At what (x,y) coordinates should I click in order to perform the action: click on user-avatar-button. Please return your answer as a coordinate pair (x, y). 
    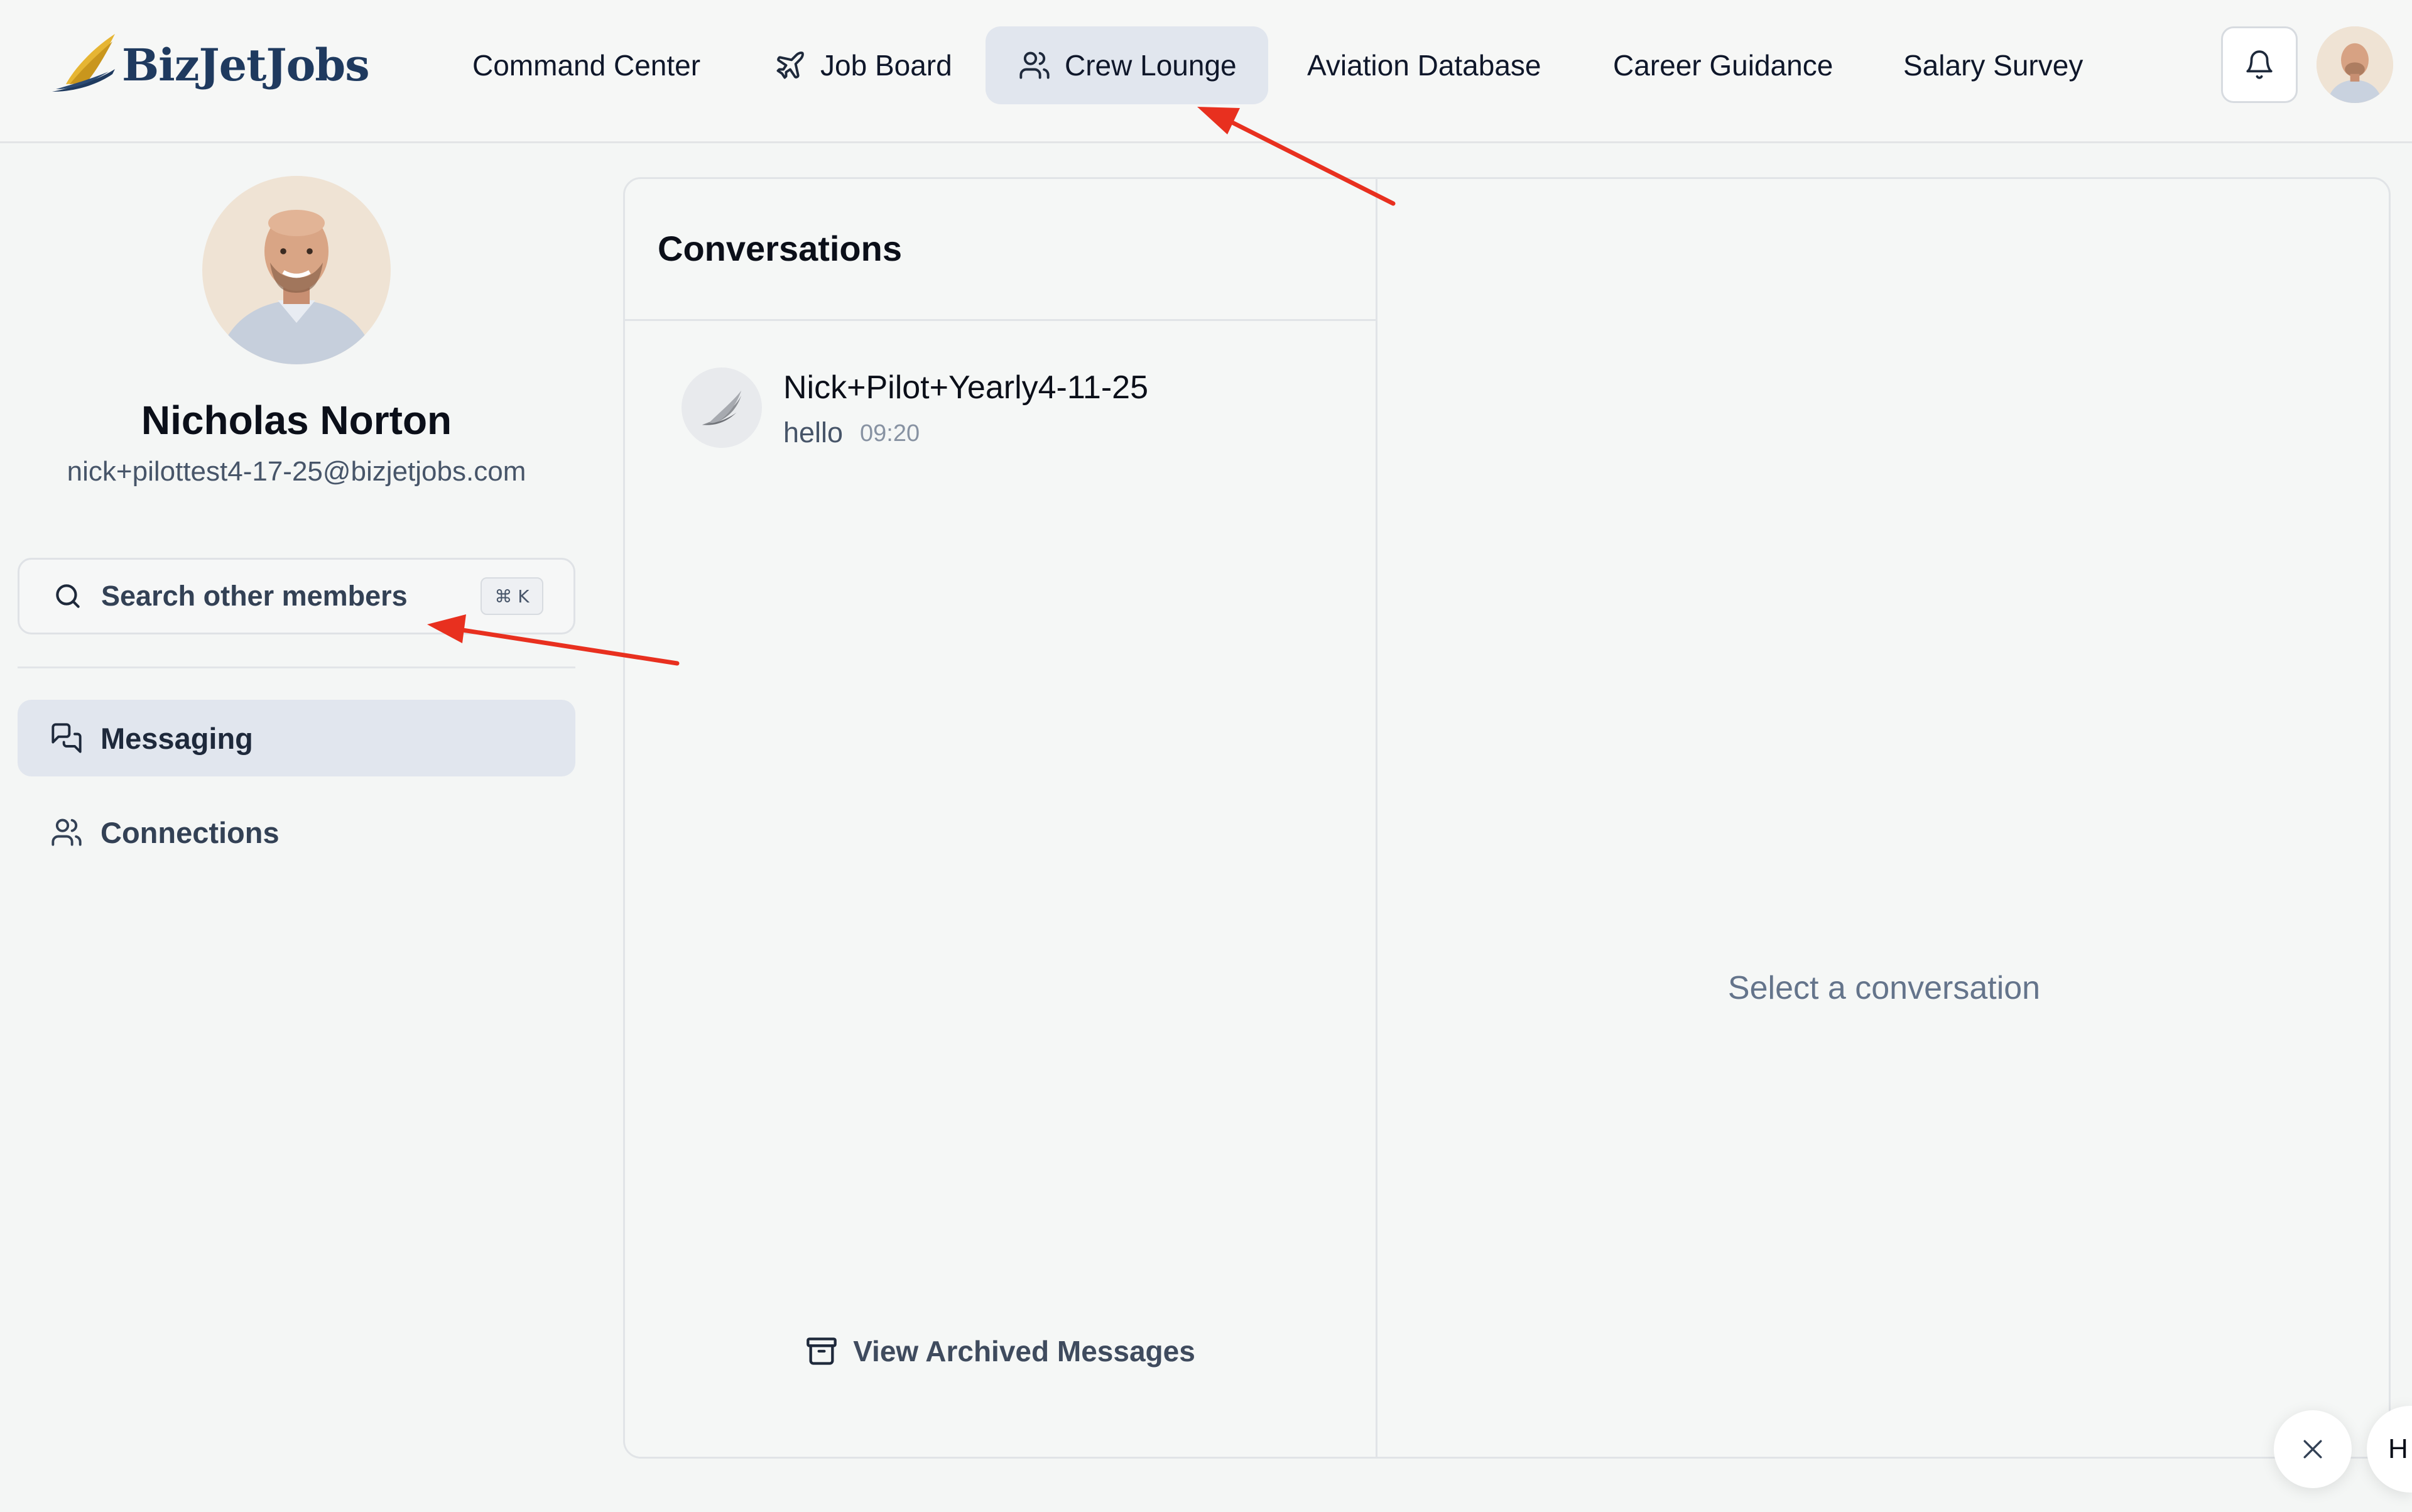
    Looking at the image, I should click on (2355, 64).